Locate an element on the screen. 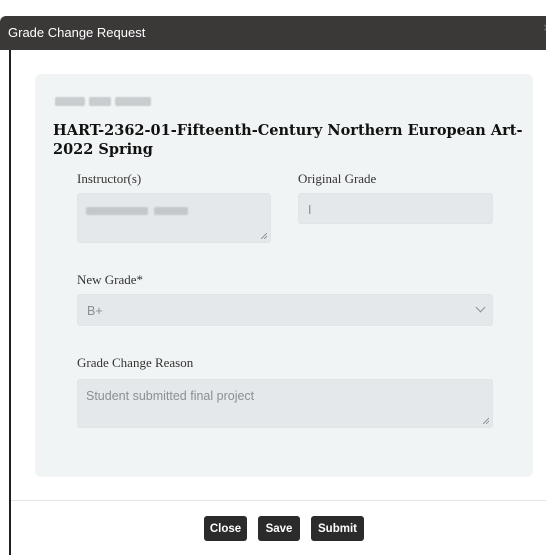  dialog-title: Grade Change Request is located at coordinates (77, 32).